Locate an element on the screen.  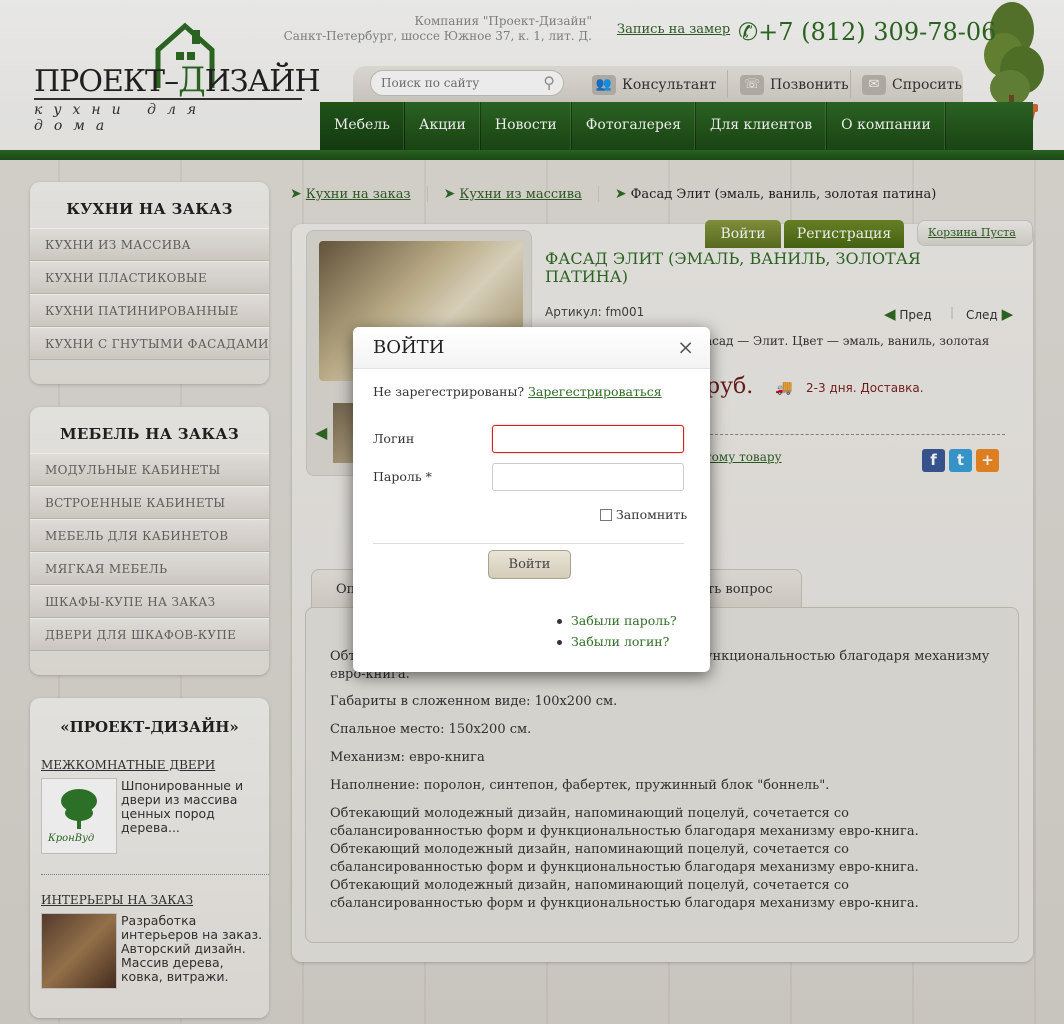
login-submit-button: Войти is located at coordinates (529, 564).